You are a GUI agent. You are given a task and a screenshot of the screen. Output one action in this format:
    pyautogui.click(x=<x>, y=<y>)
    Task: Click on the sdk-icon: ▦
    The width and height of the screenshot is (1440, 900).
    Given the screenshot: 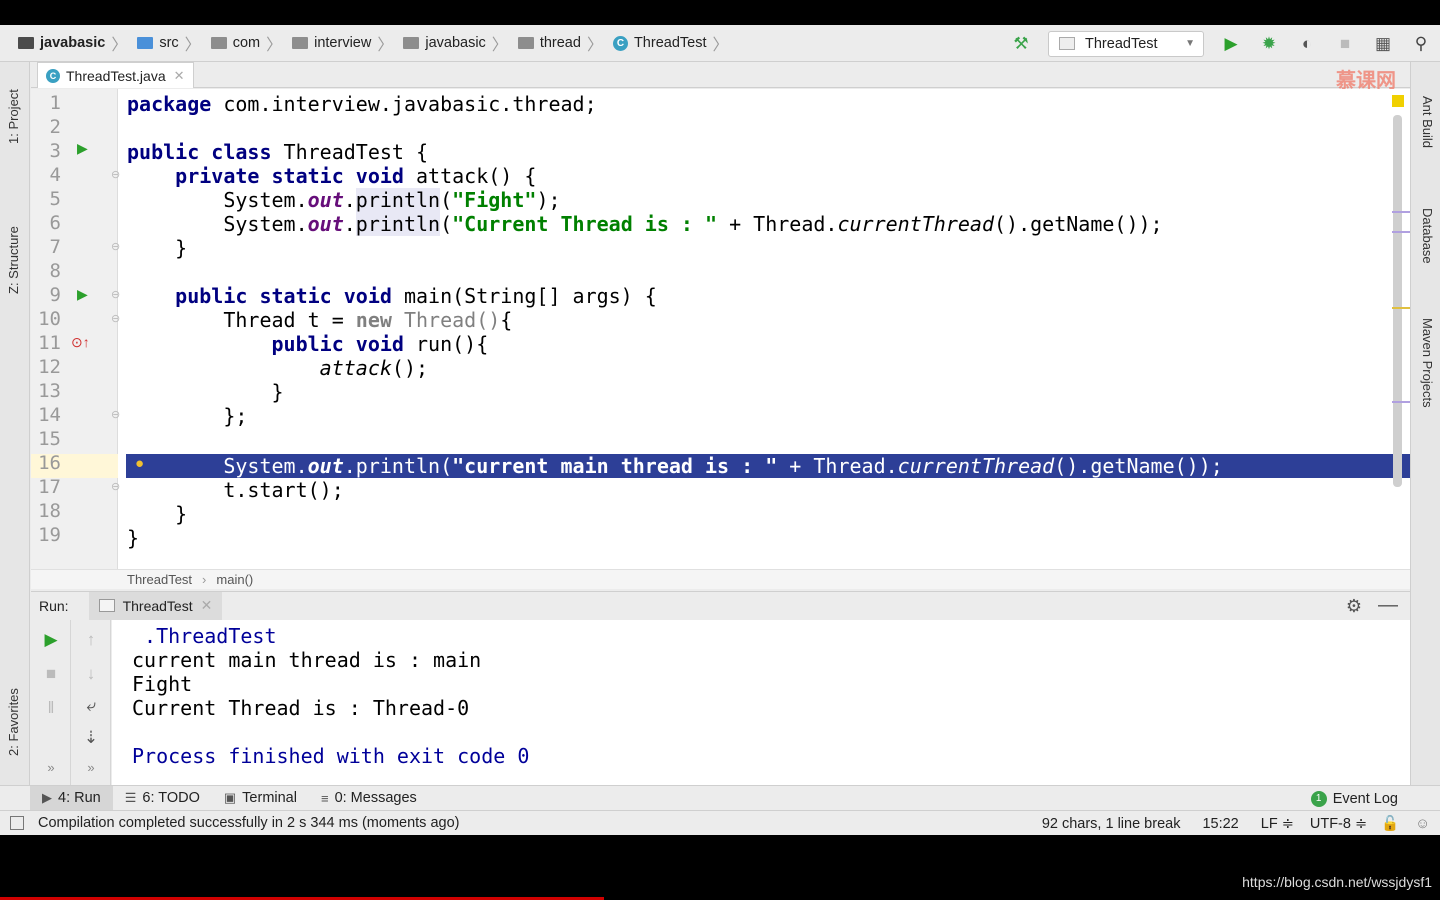 What is the action you would take?
    pyautogui.click(x=1383, y=44)
    